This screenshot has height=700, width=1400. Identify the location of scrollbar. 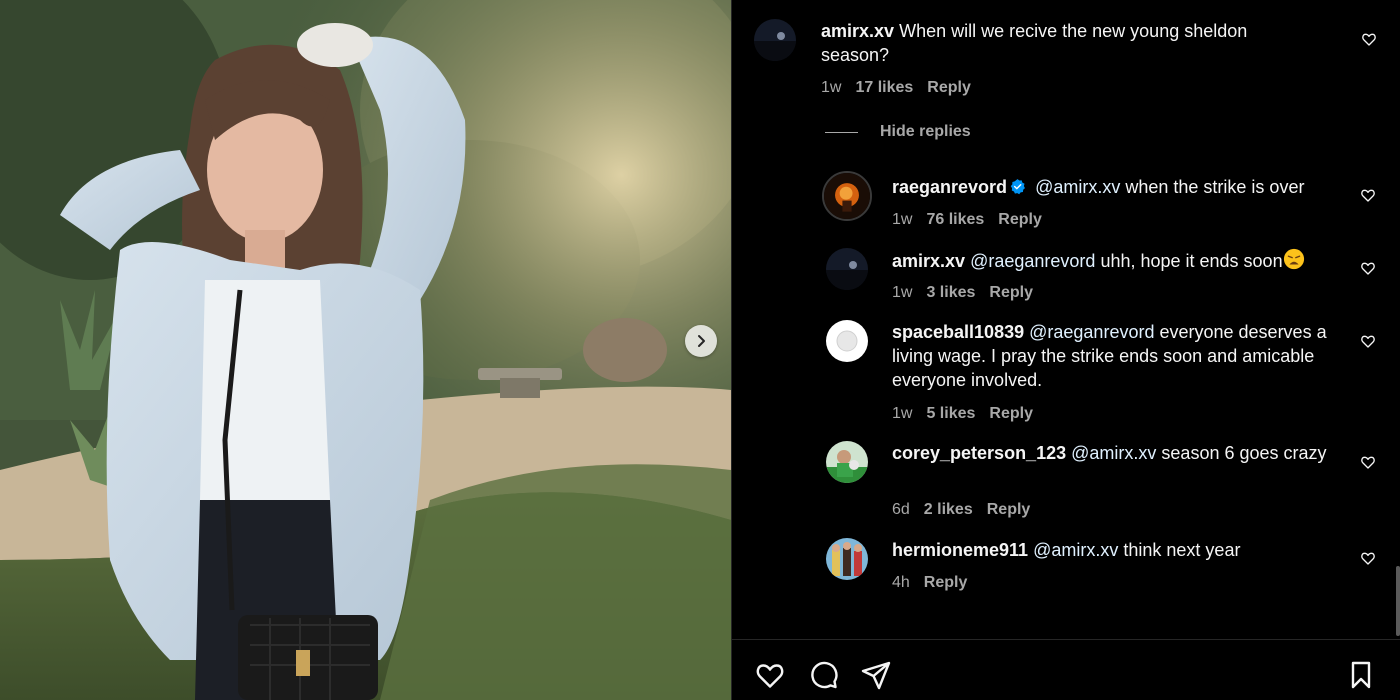
(1398, 601).